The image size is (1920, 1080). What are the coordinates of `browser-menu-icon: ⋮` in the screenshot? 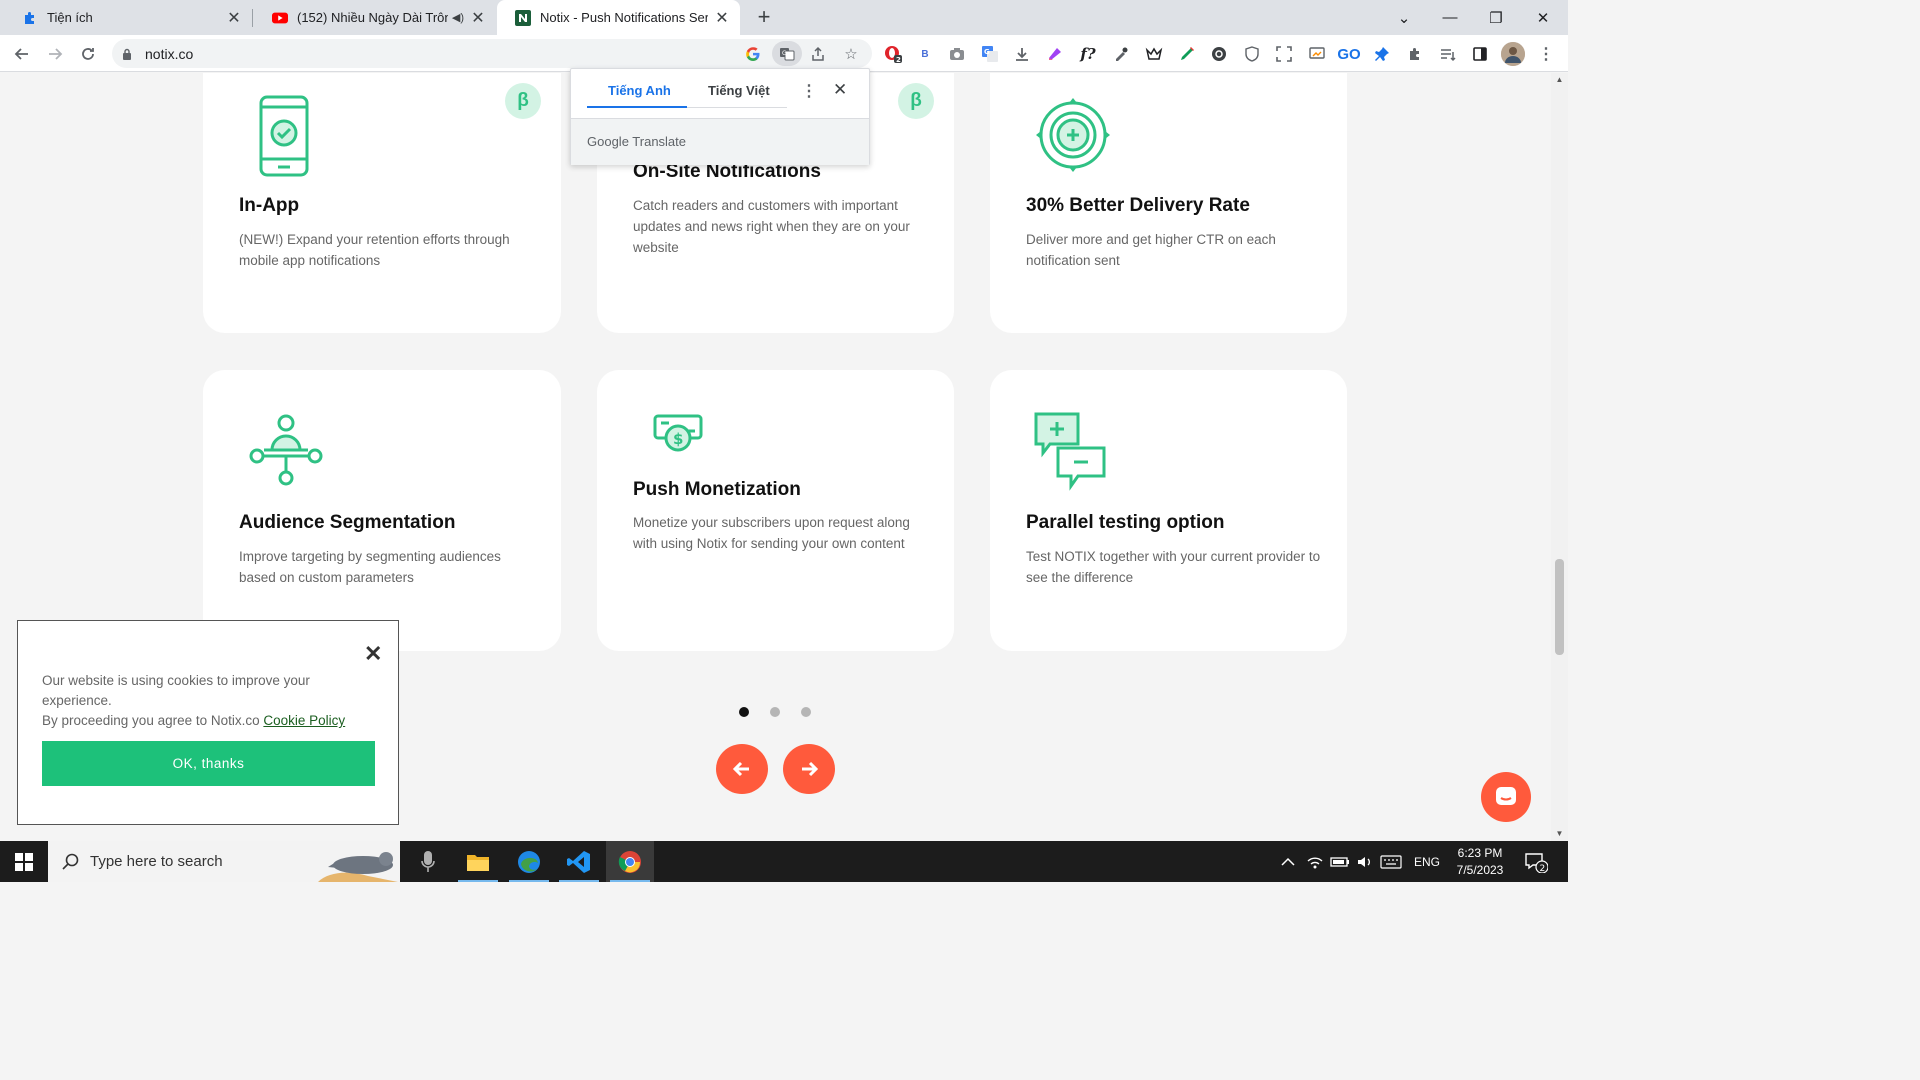 It's located at (1546, 54).